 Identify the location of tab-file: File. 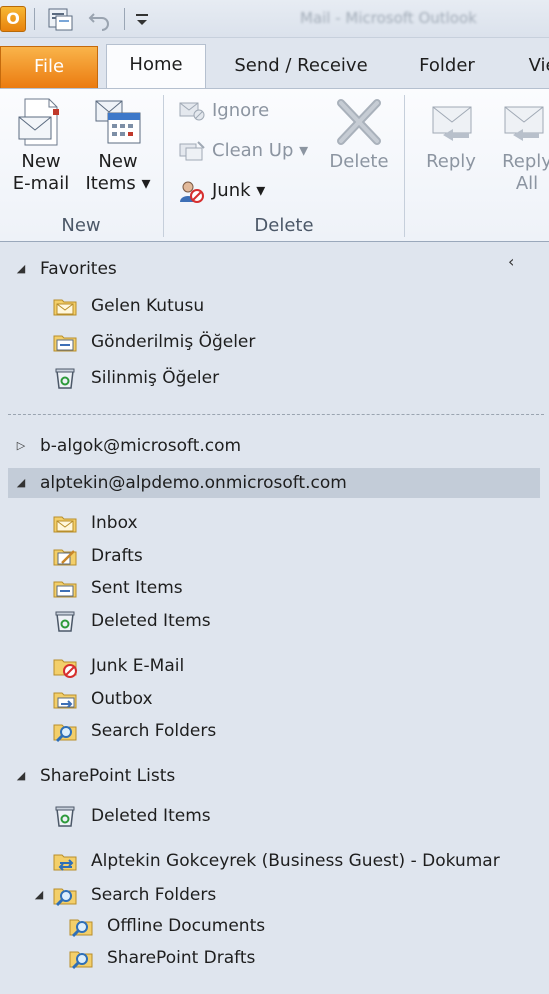
(49, 67).